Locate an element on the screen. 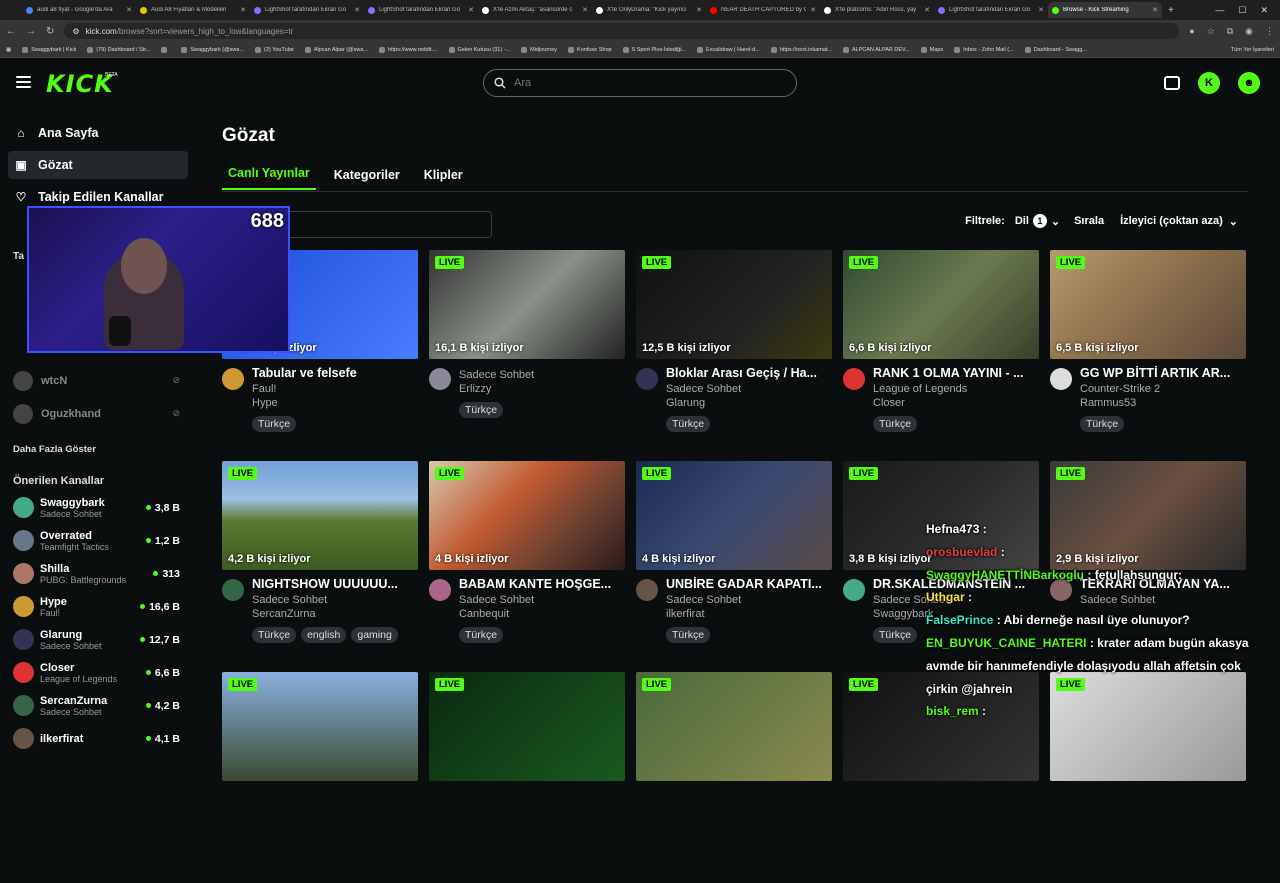  sidebar-nav-item: ▣ Gözat is located at coordinates (98, 165).